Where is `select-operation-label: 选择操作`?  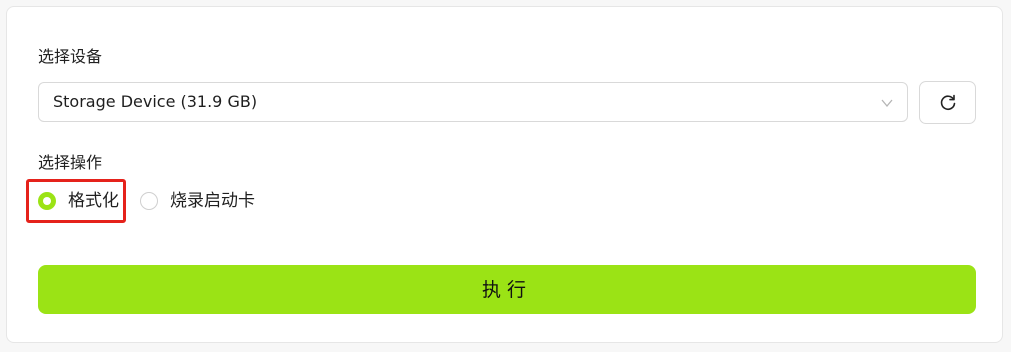
select-operation-label: 选择操作 is located at coordinates (70, 162).